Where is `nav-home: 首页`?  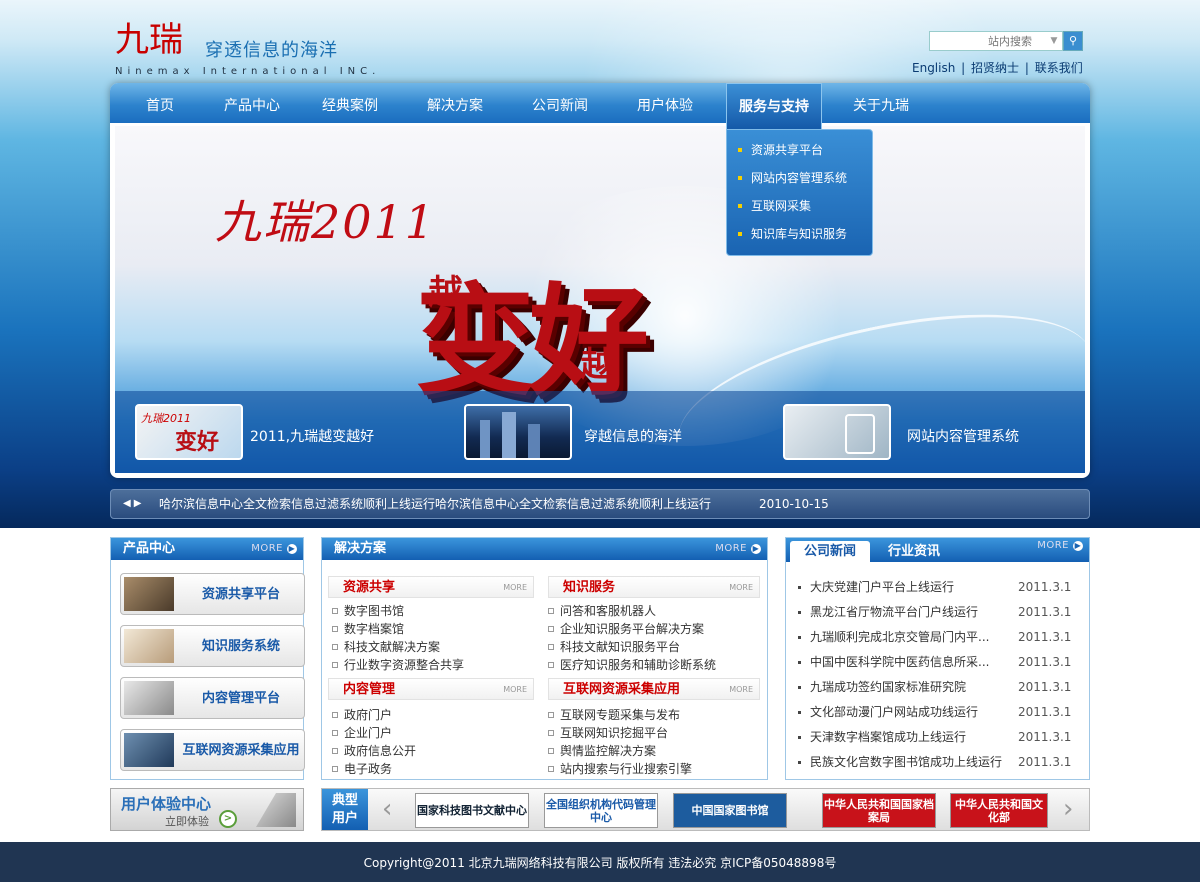
nav-home: 首页 is located at coordinates (160, 103).